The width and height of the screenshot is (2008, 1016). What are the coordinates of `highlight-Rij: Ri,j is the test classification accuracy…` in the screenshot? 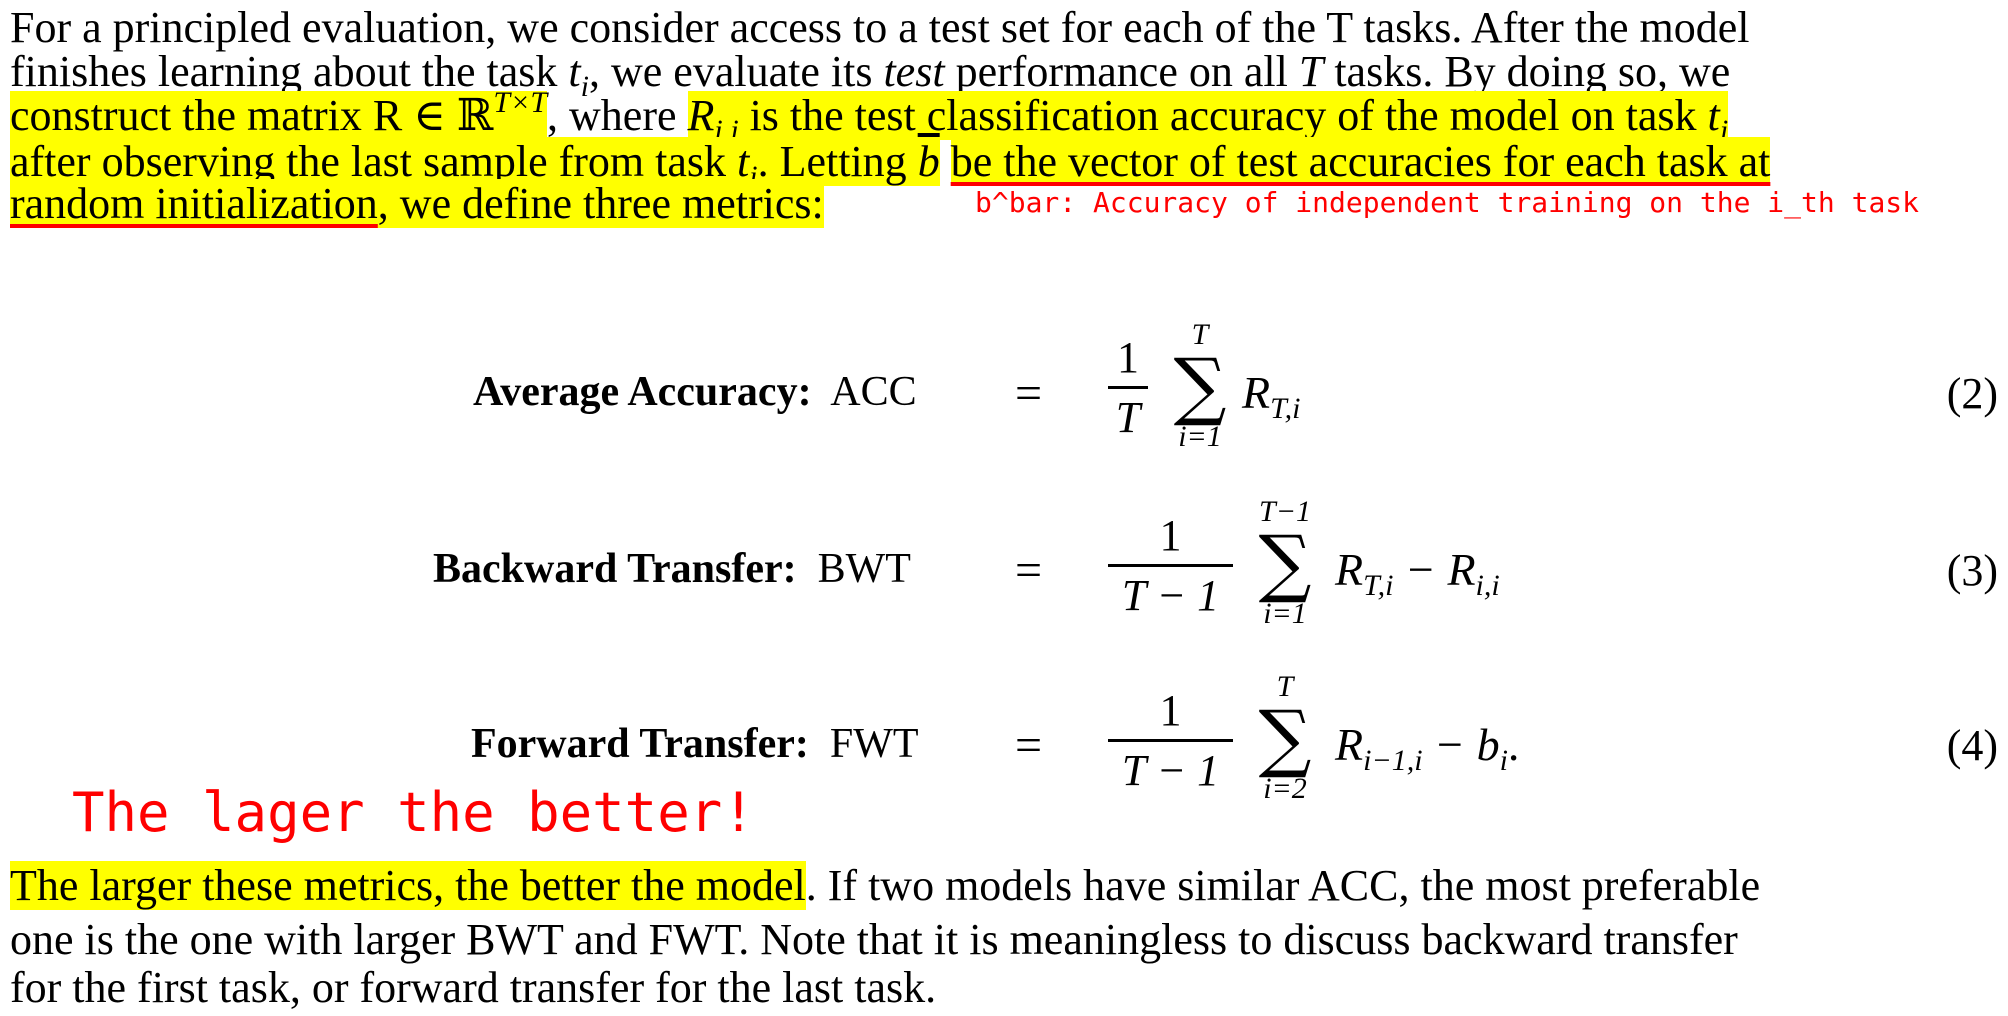 It's located at (1208, 119).